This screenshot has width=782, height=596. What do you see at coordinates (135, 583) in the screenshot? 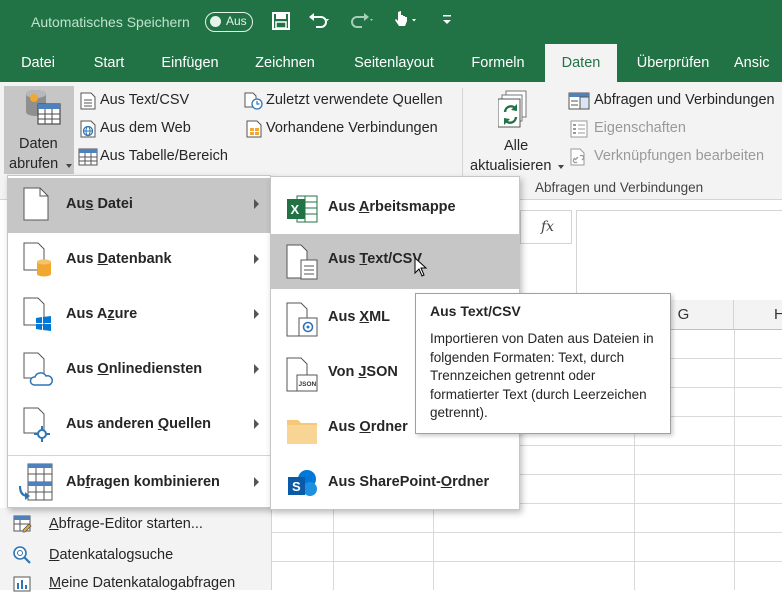
I see `my-catalog-queries-item: Meine Datenkatalogabfragen` at bounding box center [135, 583].